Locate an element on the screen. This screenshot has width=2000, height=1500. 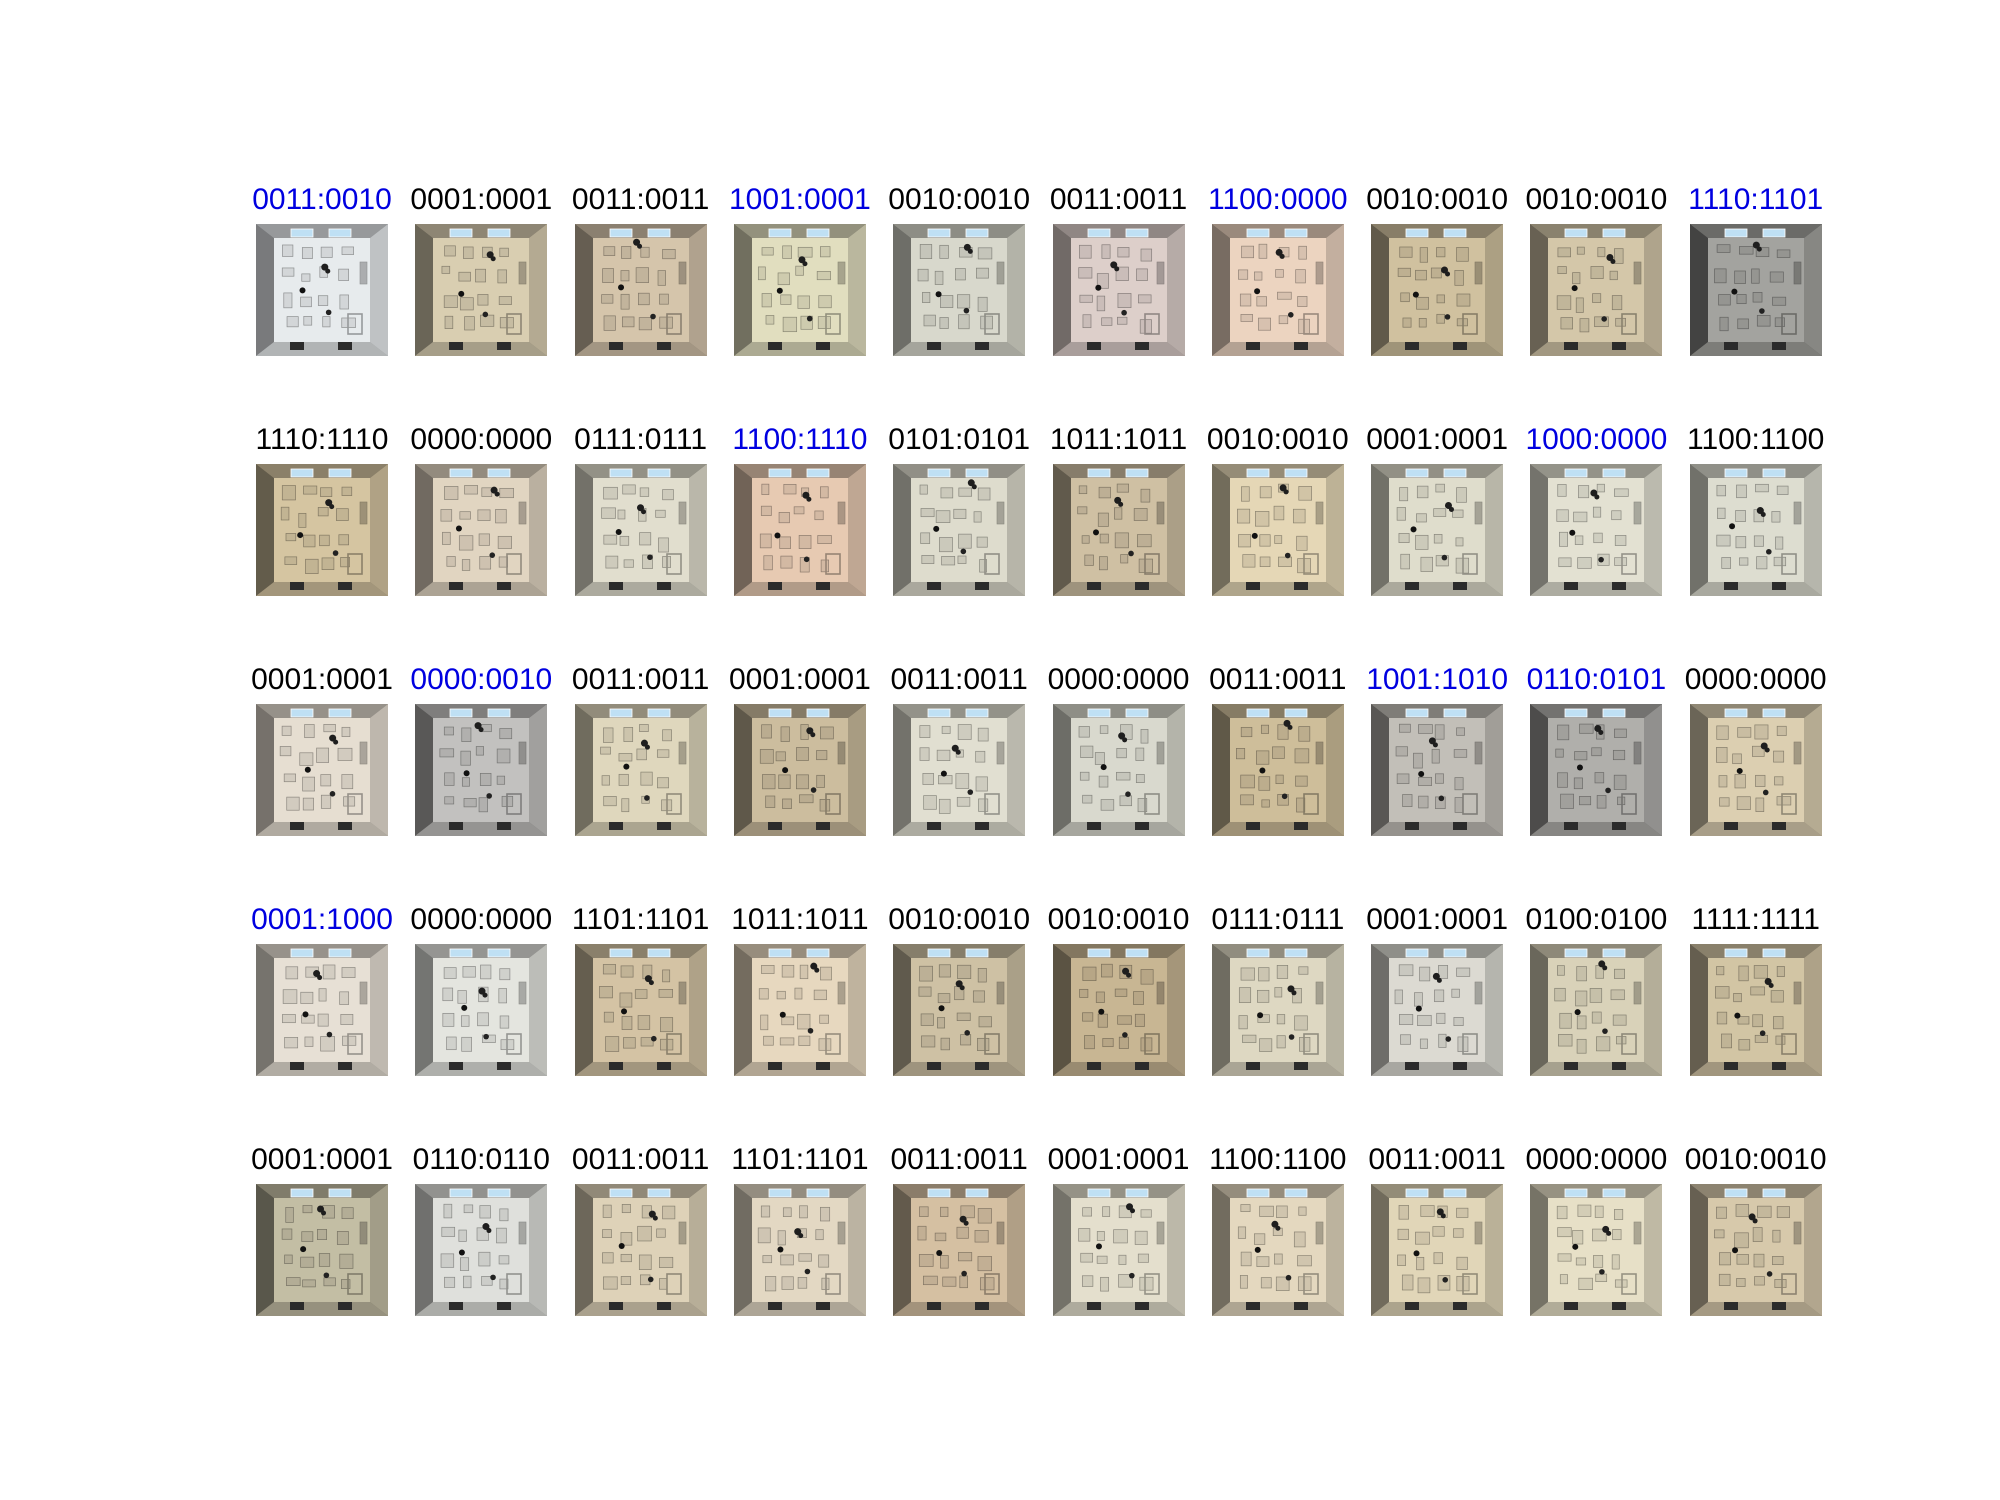
cell-label: 1100:1100 is located at coordinates (1756, 439).